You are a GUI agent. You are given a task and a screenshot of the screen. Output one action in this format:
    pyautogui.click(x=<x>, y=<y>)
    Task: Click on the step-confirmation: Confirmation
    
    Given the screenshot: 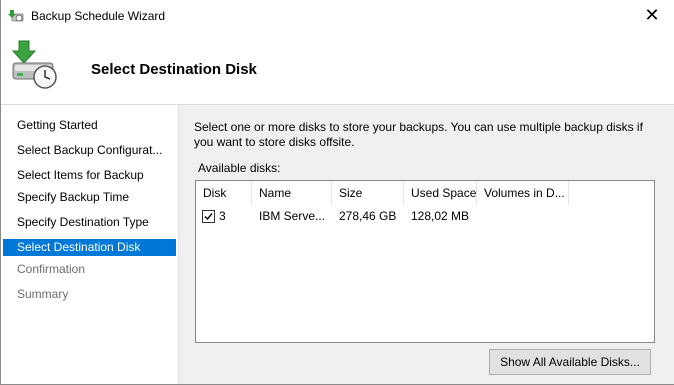 What is the action you would take?
    pyautogui.click(x=51, y=269)
    